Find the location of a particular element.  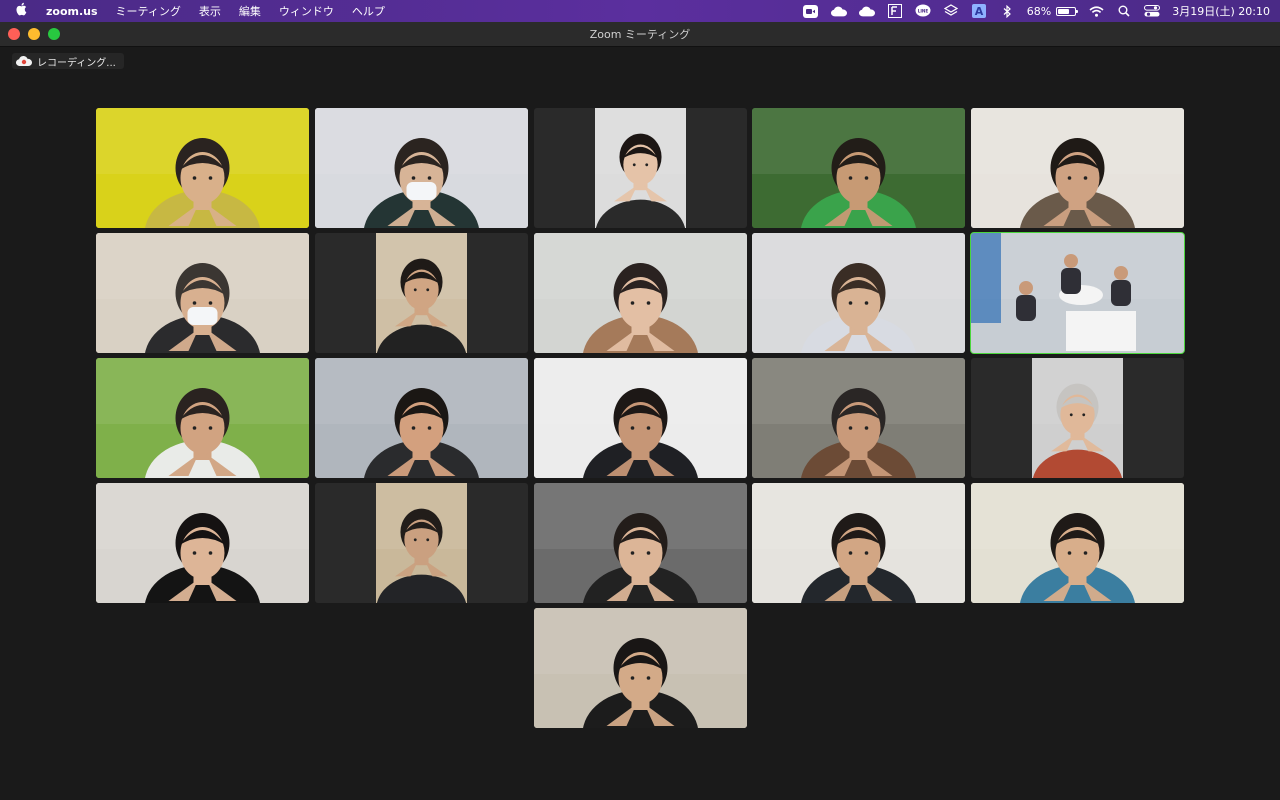

notes-icon is located at coordinates (895, 11).